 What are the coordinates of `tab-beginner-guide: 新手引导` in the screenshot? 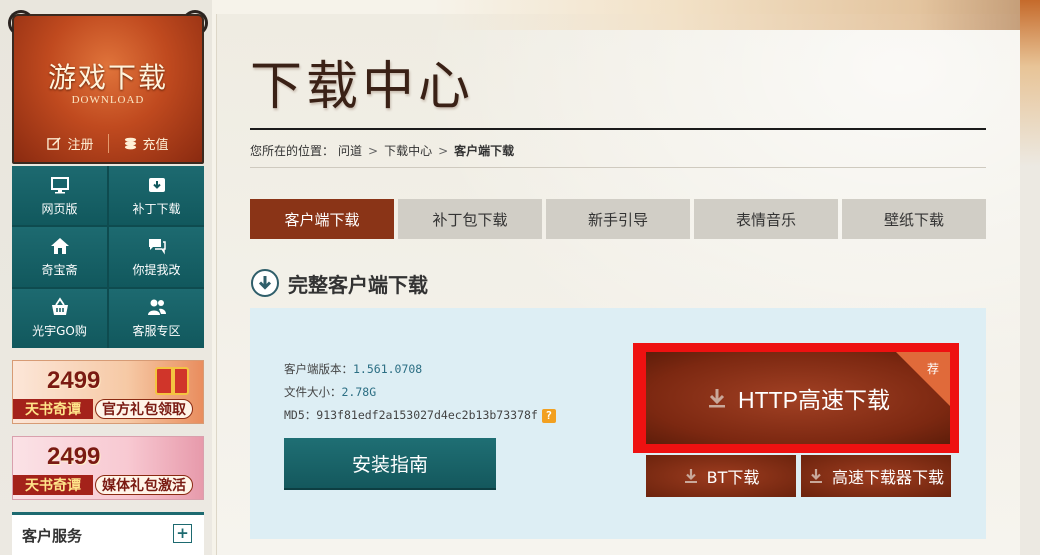 It's located at (618, 219).